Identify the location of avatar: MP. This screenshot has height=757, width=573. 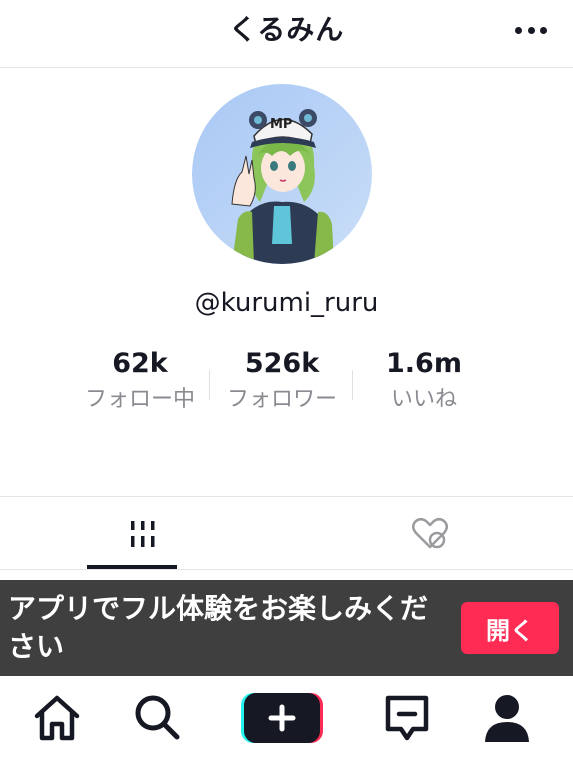
(282, 174).